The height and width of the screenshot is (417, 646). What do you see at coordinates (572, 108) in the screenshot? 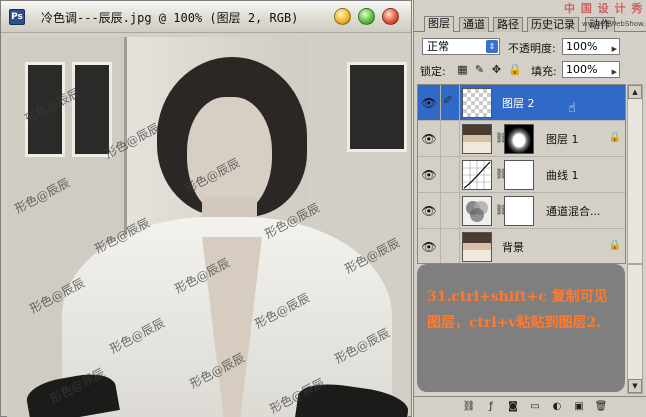
I see `hand-cursor-icon: ☝` at bounding box center [572, 108].